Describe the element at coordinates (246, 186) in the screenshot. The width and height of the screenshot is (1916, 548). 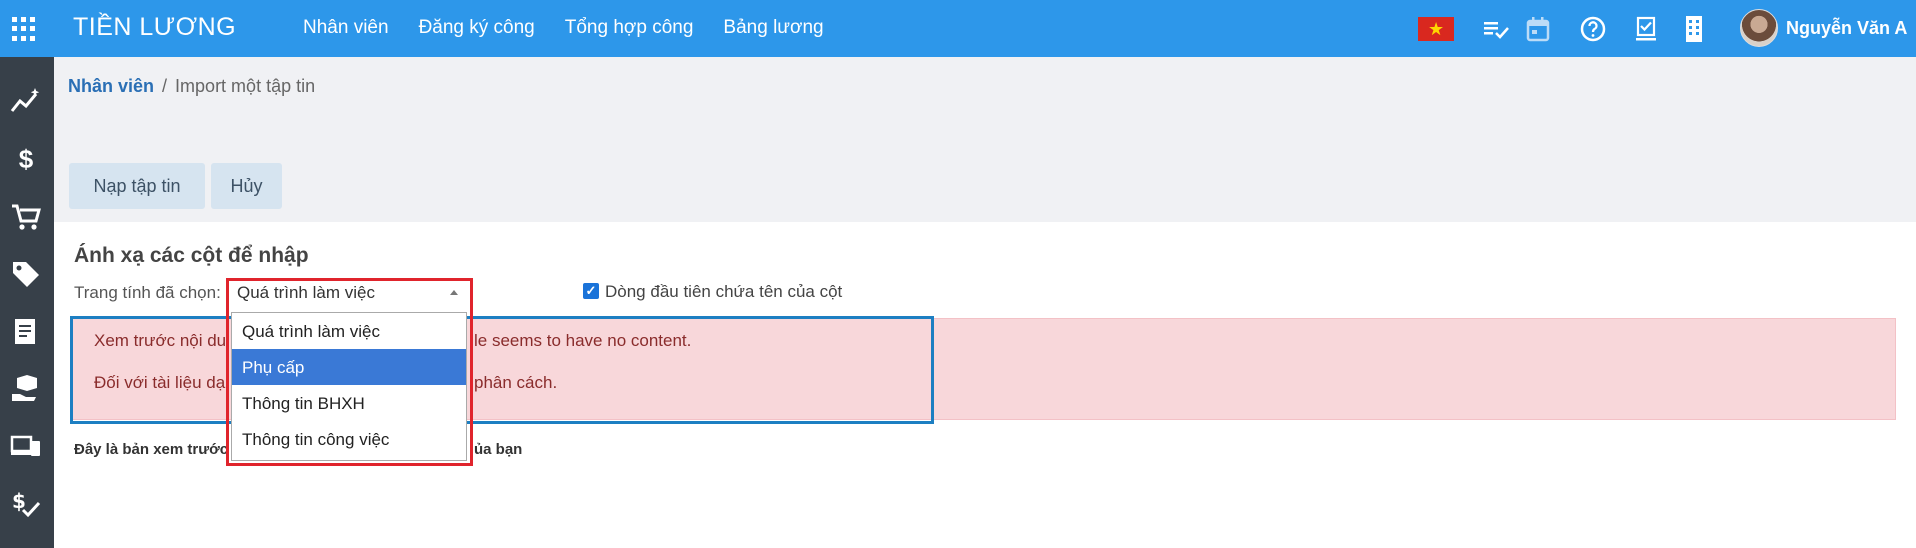
I see `cancel-button: Hủy` at that location.